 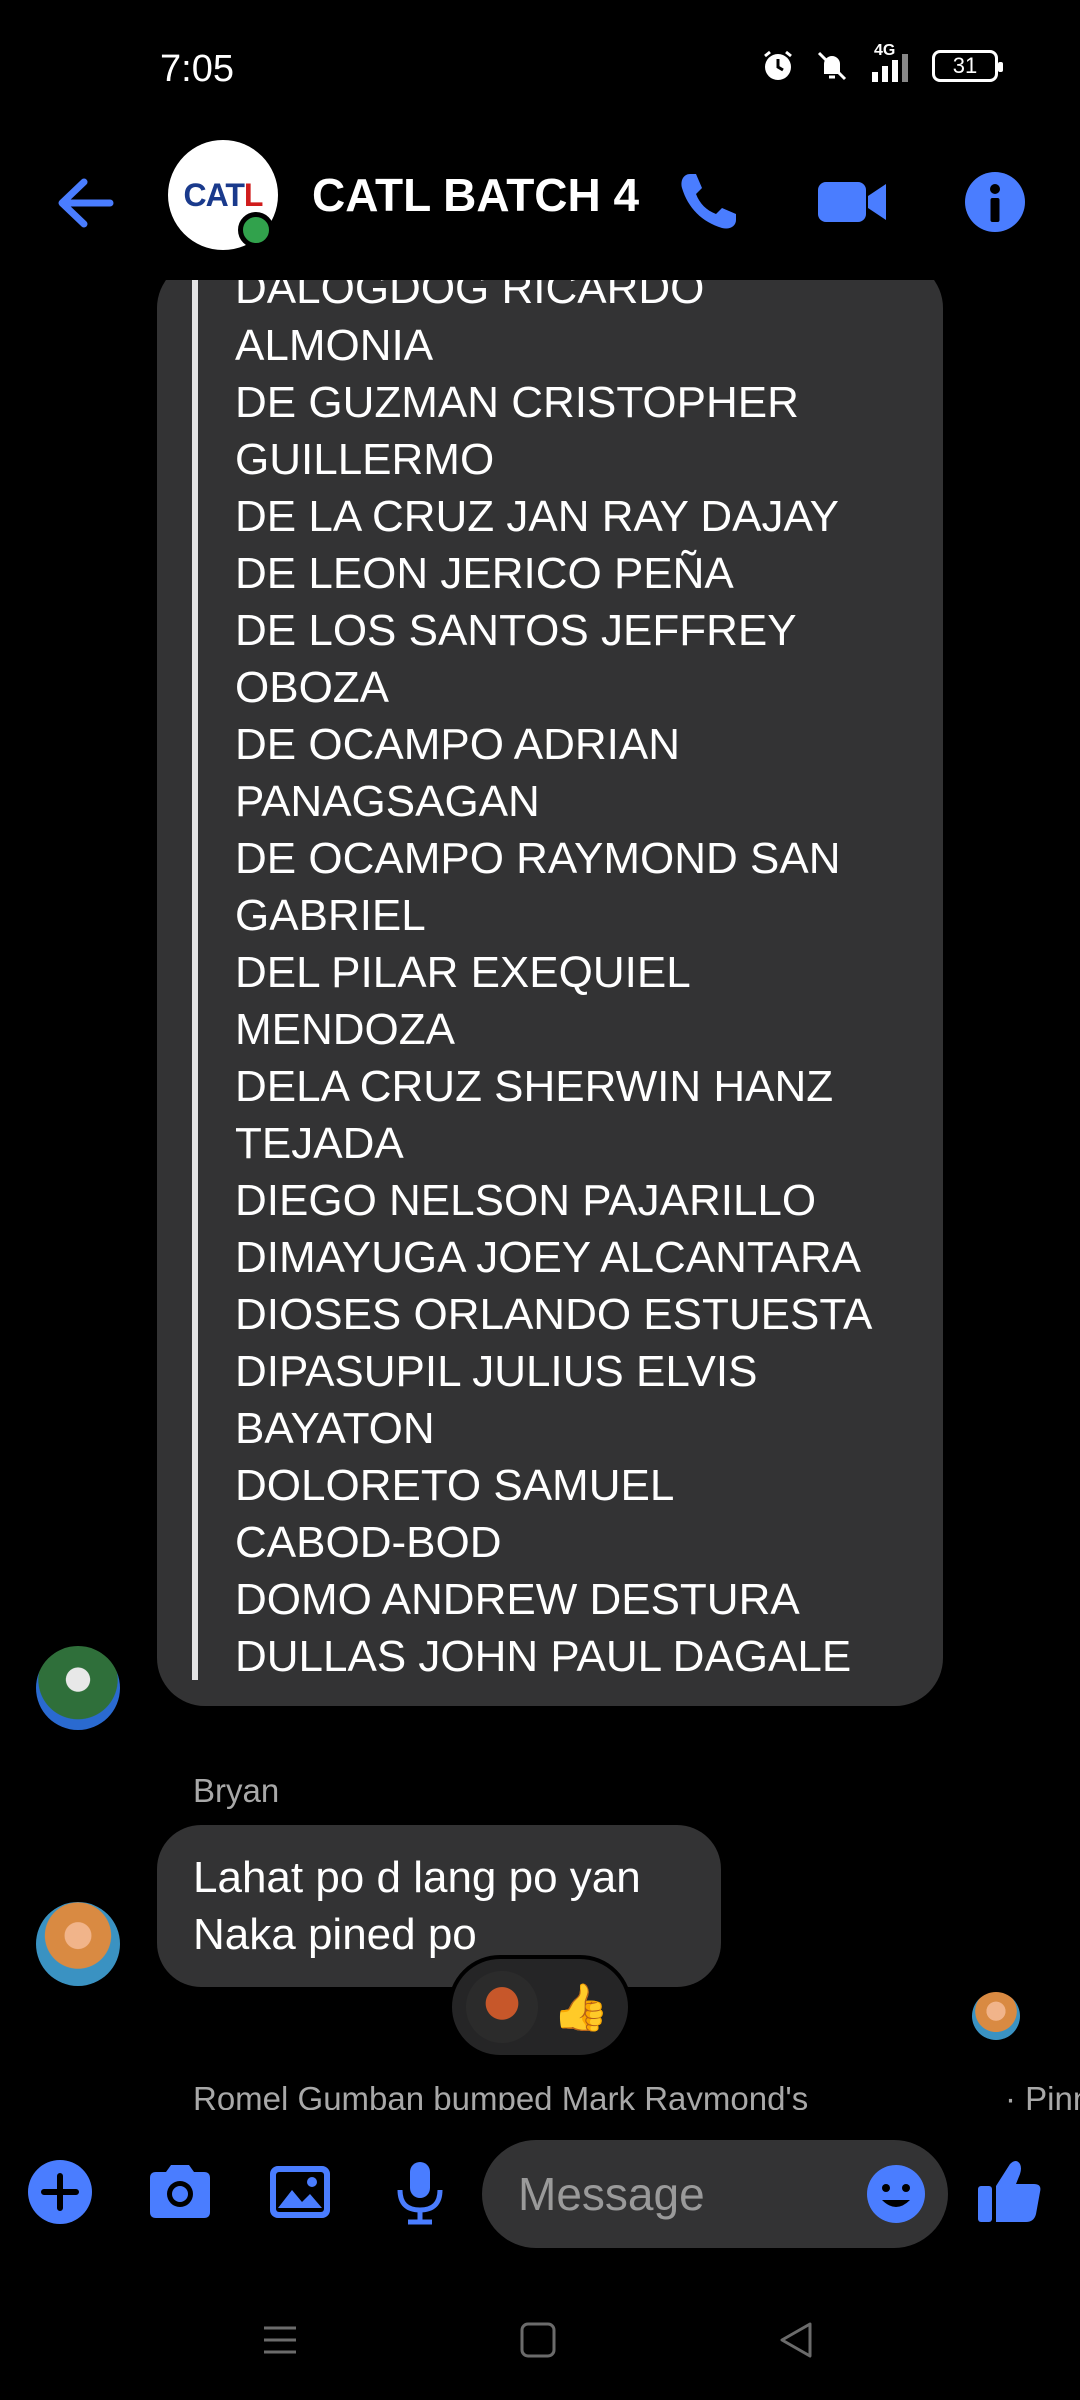 What do you see at coordinates (85, 203) in the screenshot?
I see `back-arrow-icon` at bounding box center [85, 203].